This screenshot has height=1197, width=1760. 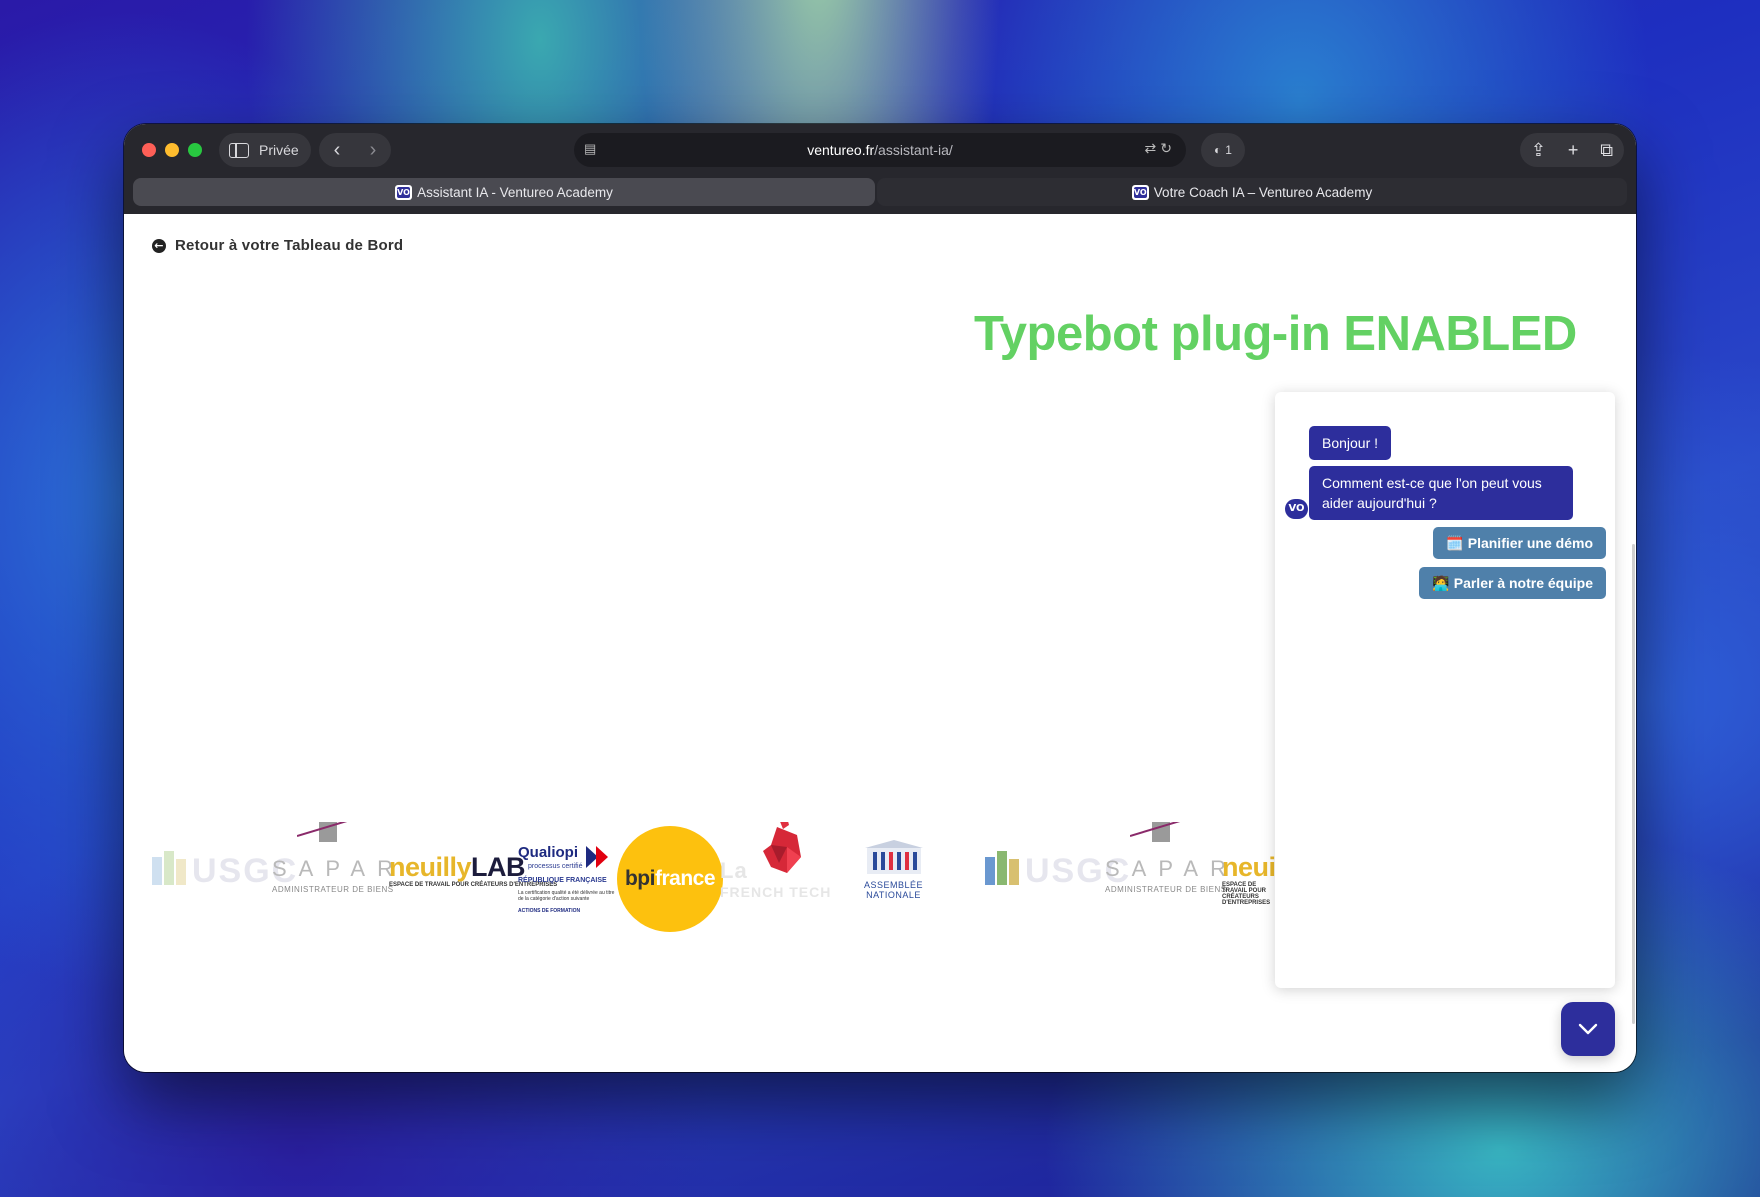 I want to click on french-tech-label: FRENCH TECH, so click(x=776, y=892).